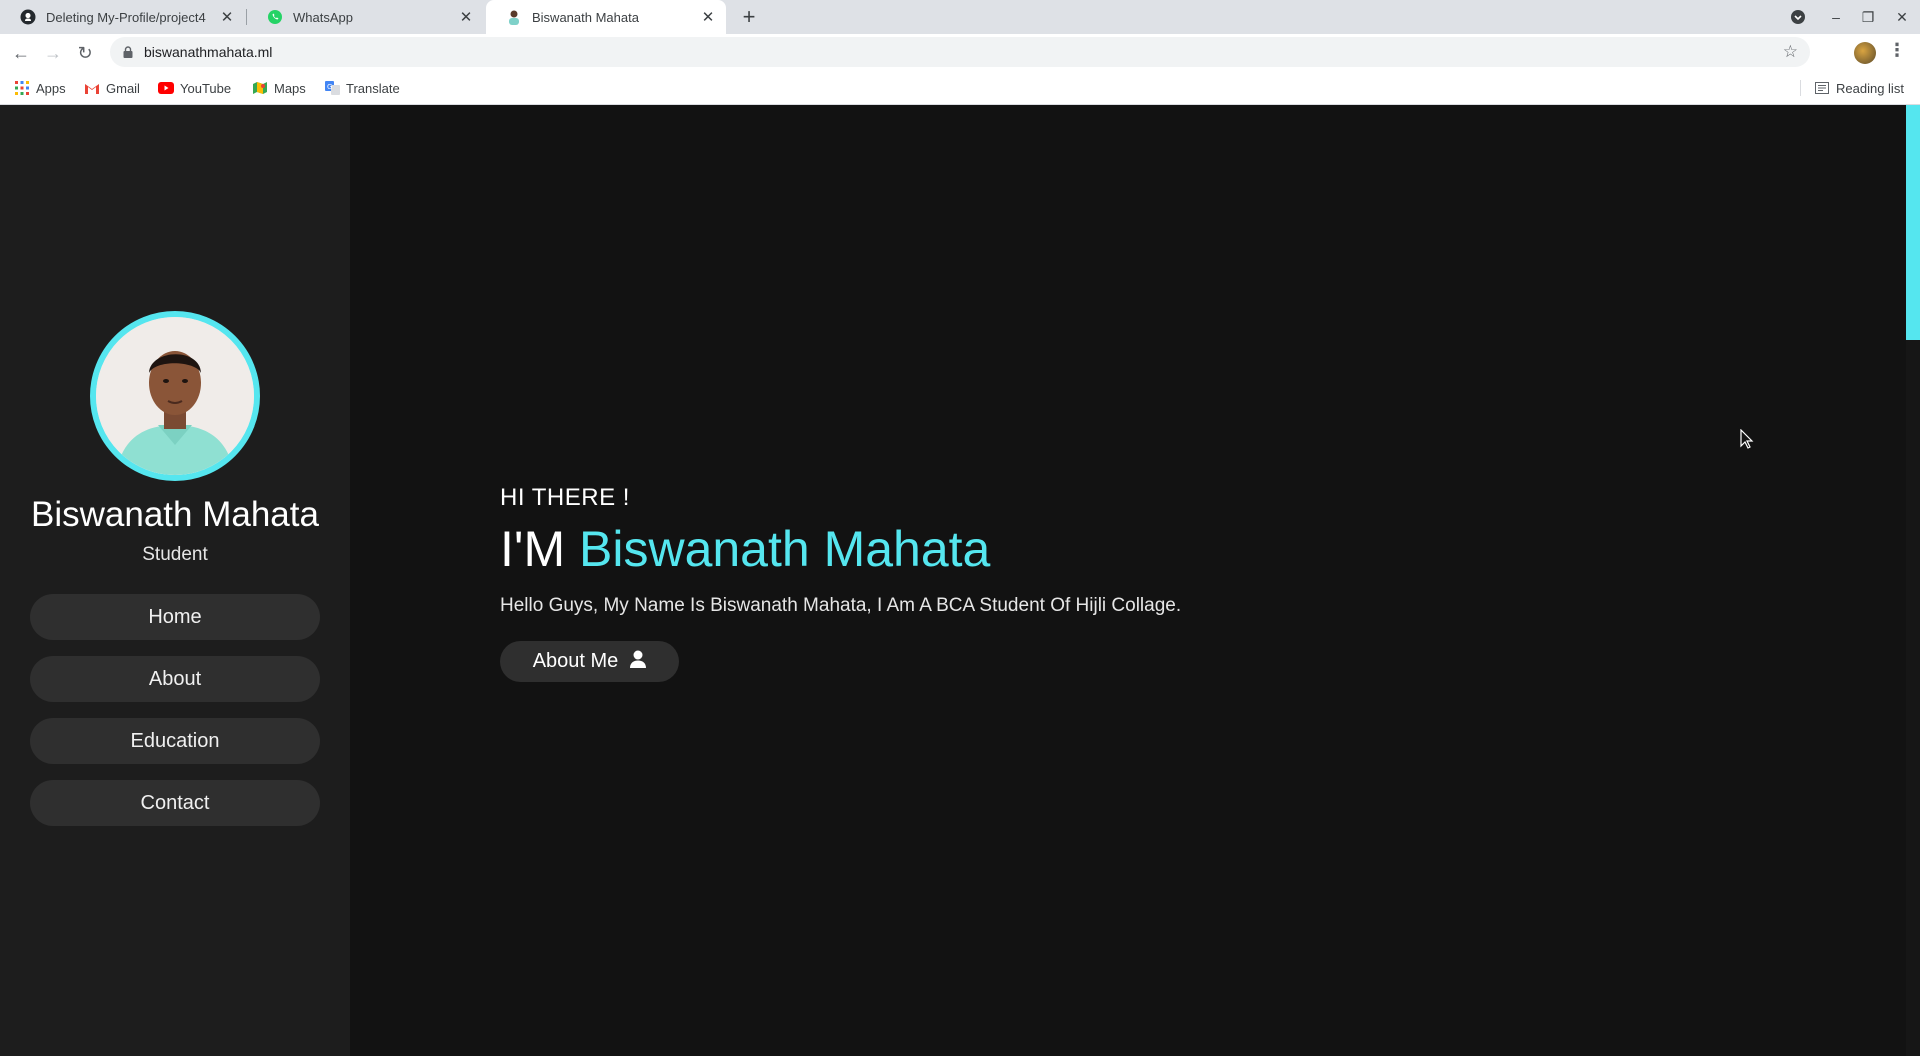 The height and width of the screenshot is (1056, 1920). I want to click on avatar, so click(175, 396).